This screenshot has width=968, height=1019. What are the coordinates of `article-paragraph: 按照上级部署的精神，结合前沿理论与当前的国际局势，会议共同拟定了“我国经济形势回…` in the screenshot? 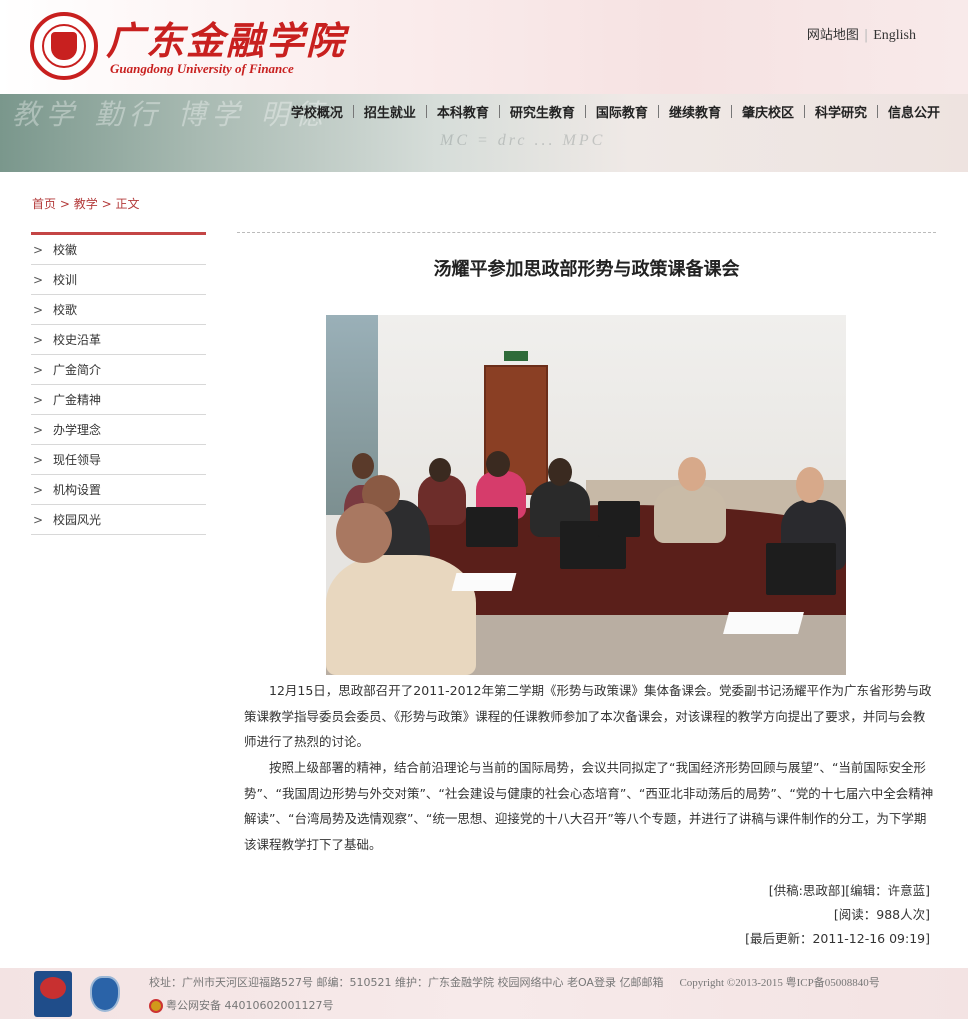 It's located at (589, 806).